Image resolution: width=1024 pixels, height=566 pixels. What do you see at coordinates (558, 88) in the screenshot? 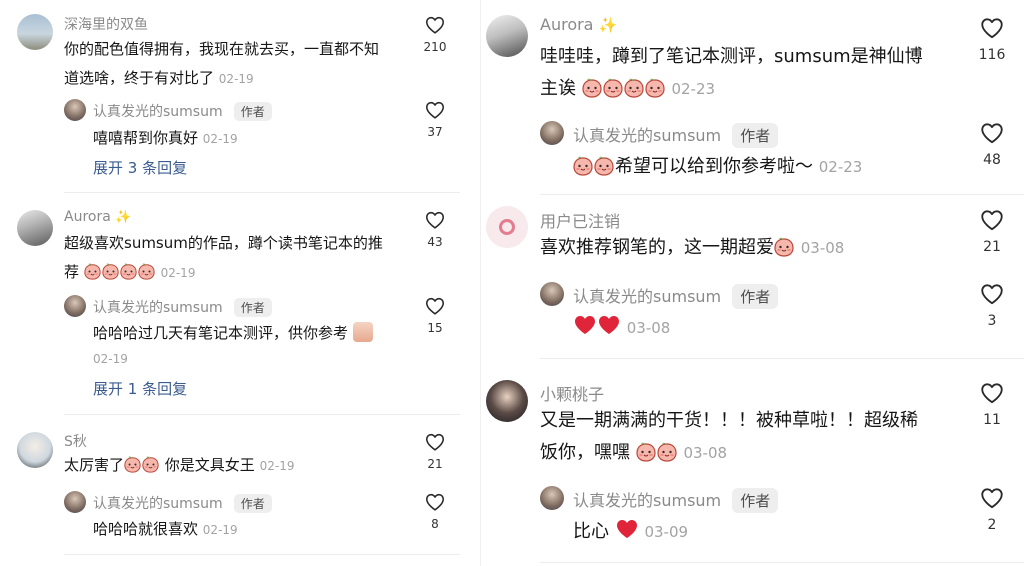
I see `comment-text-line: 主诶` at bounding box center [558, 88].